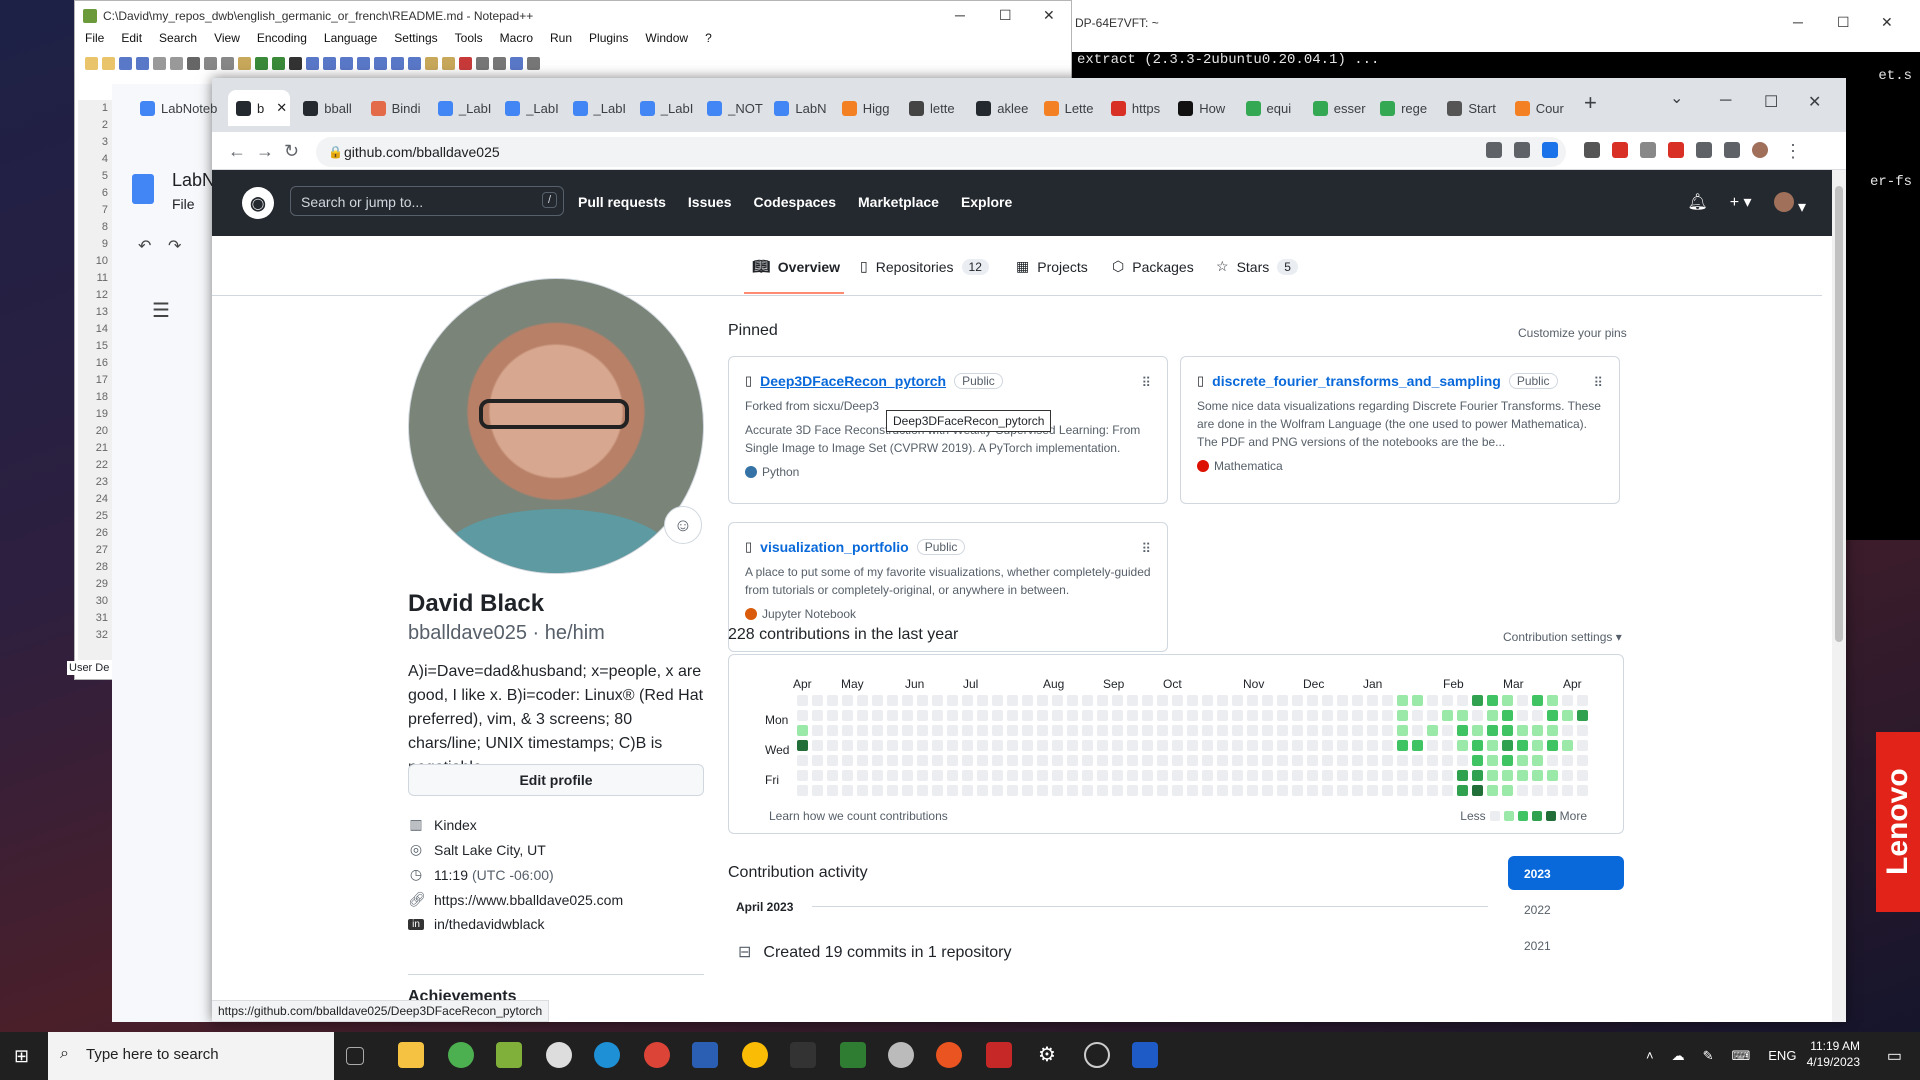  I want to click on browser-tab: Bindi, so click(395, 108).